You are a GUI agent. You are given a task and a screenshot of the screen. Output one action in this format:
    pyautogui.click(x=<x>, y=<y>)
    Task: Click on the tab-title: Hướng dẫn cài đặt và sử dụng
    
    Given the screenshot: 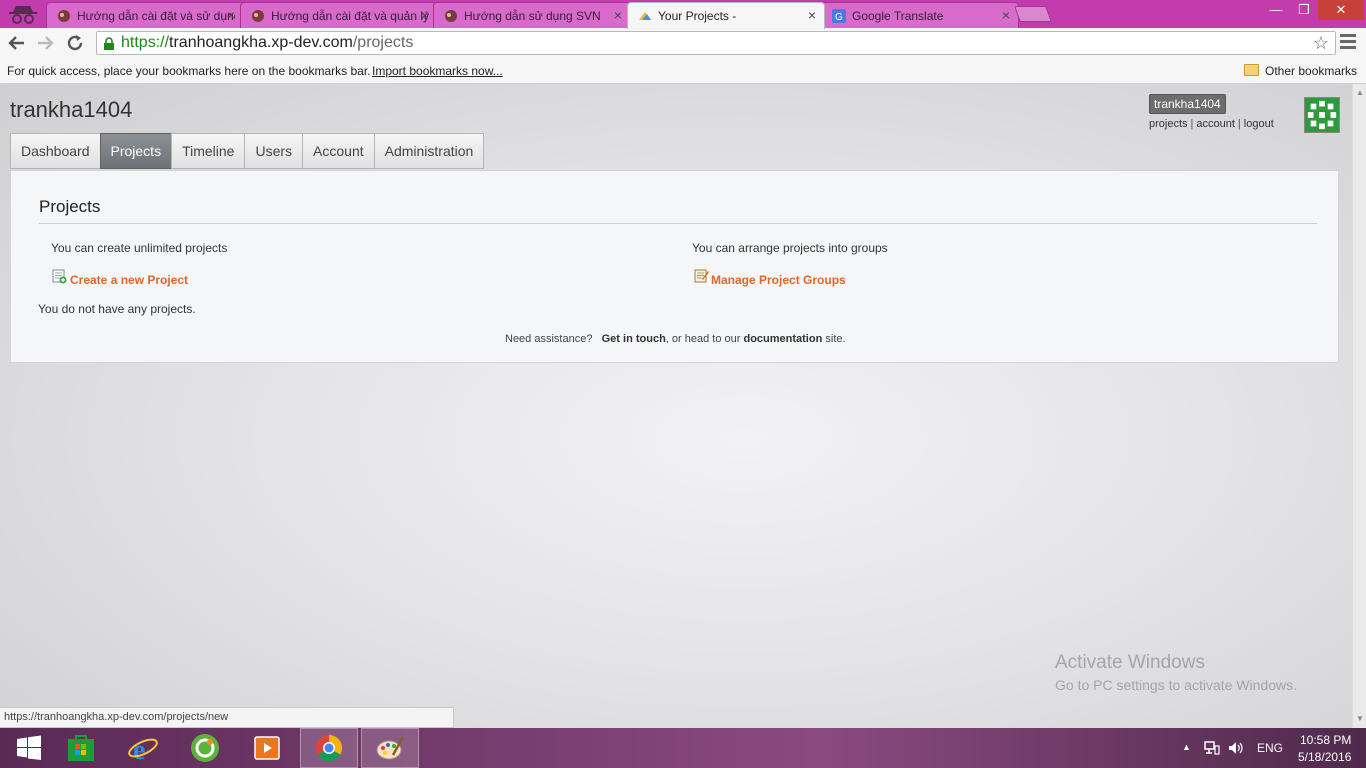 What is the action you would take?
    pyautogui.click(x=156, y=15)
    